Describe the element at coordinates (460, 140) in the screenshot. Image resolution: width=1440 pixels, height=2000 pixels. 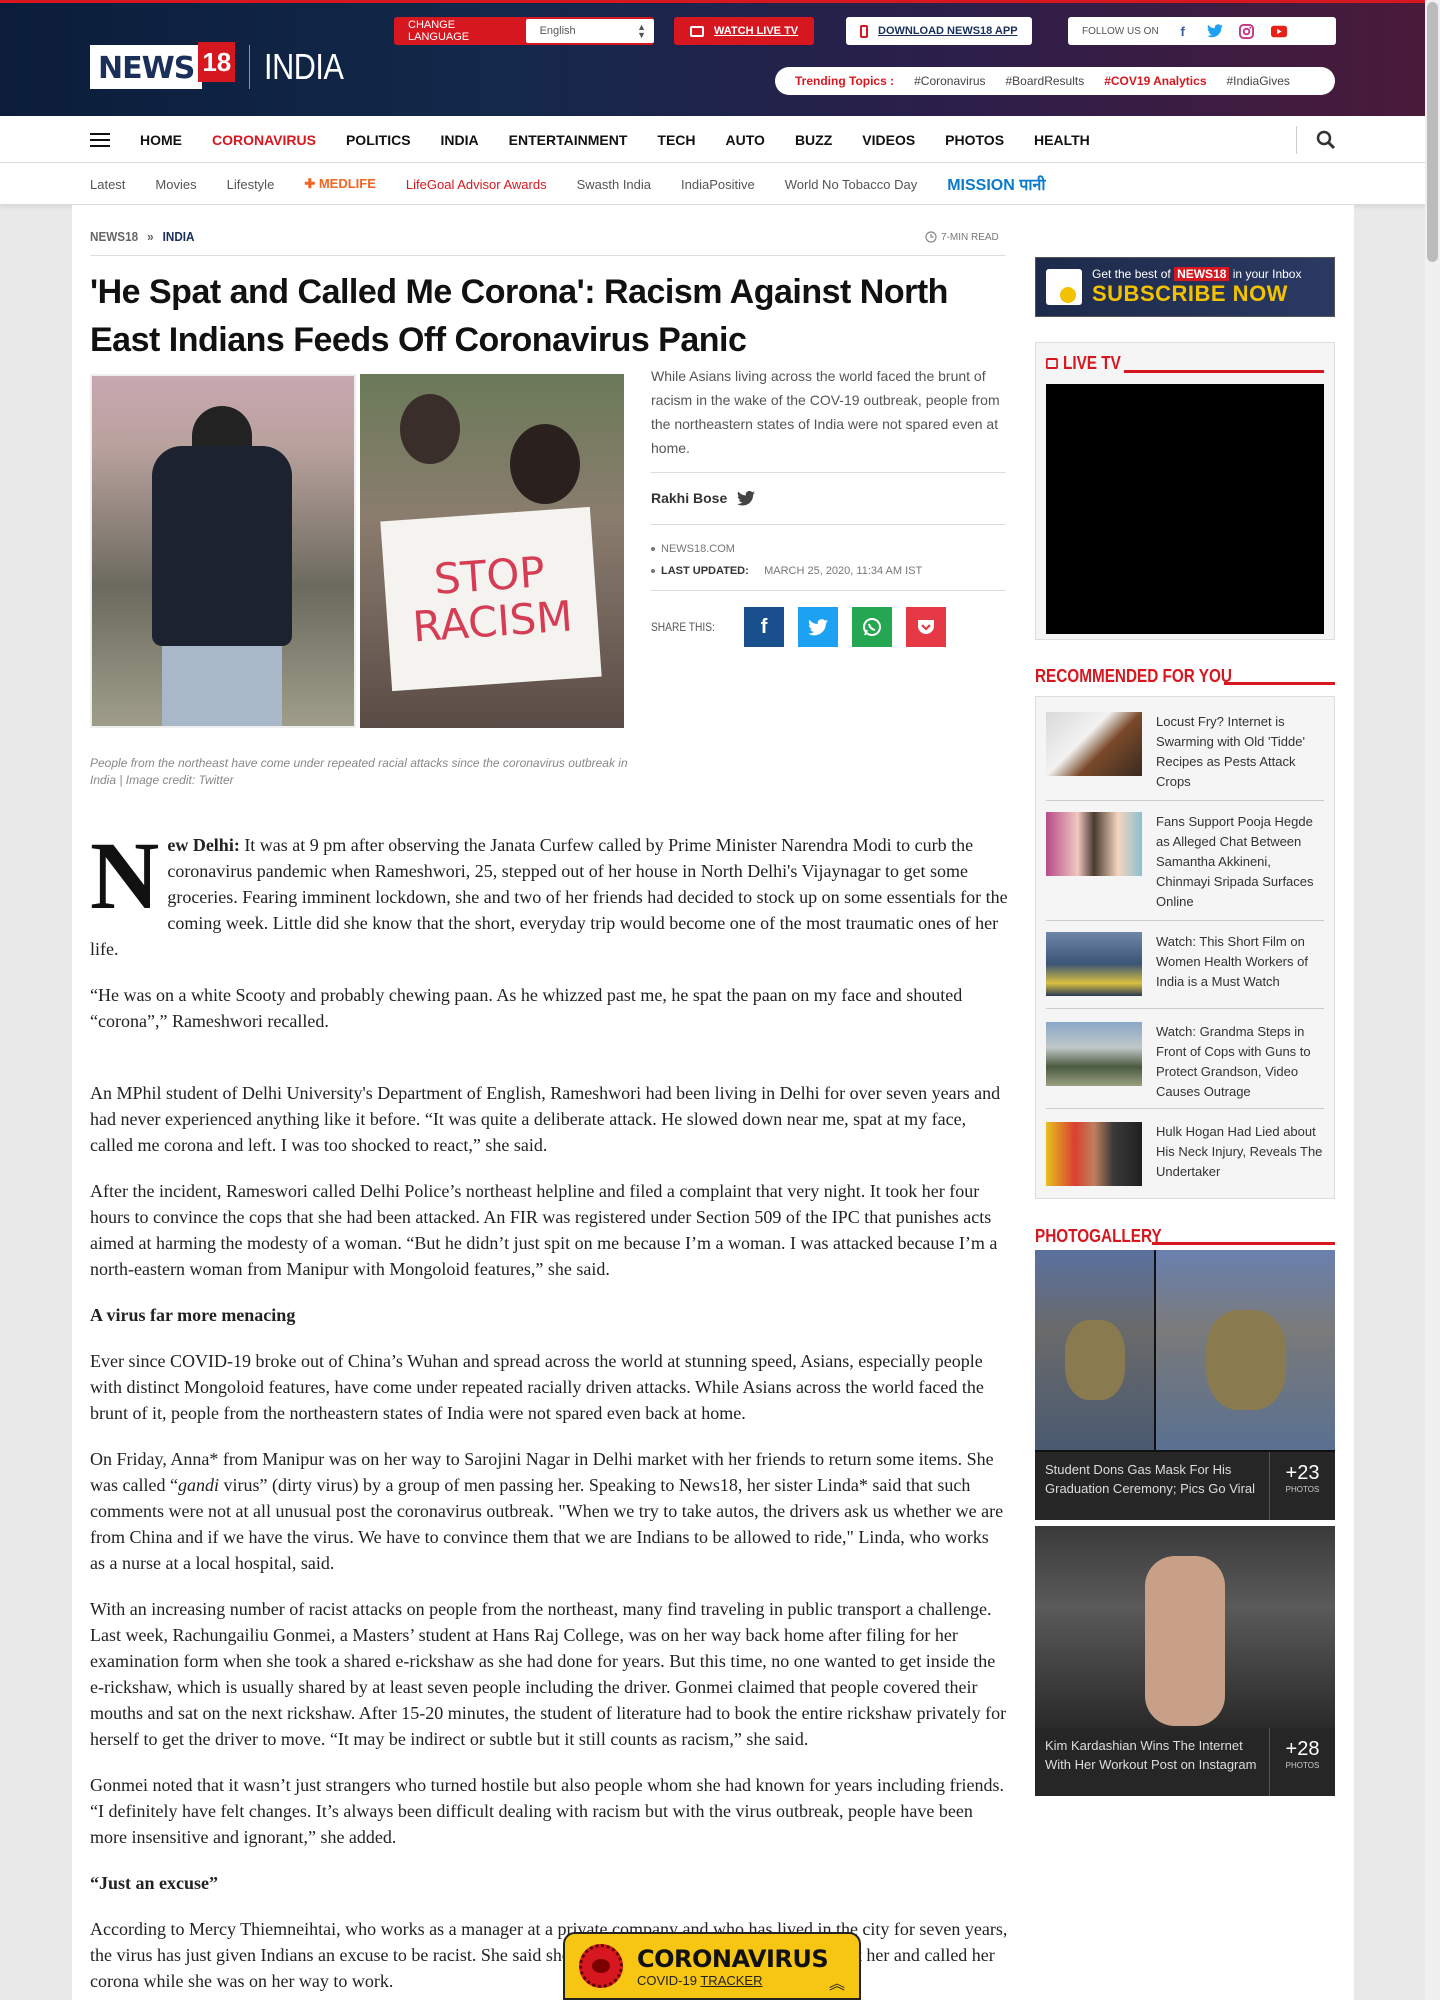
I see `nav-item-india: INDIA` at that location.